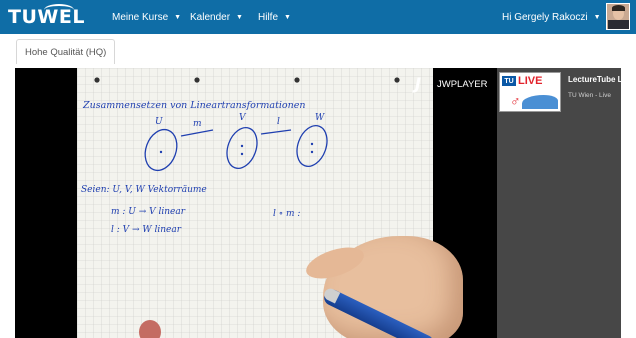 The width and height of the screenshot is (636, 338). Describe the element at coordinates (144, 190) in the screenshot. I see `line-seien: Seien: U, V, W Vektorräume` at that location.